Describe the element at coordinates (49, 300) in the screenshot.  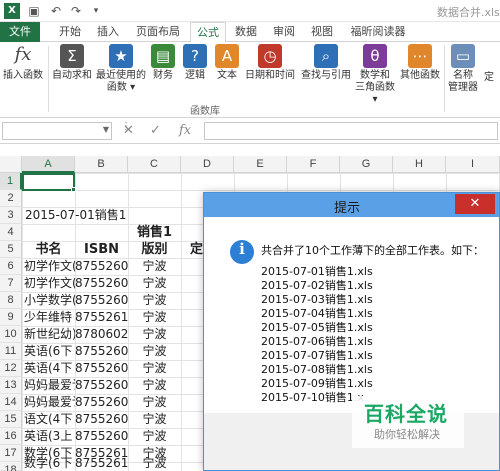
I see `cell-a8: 小学数学(` at that location.